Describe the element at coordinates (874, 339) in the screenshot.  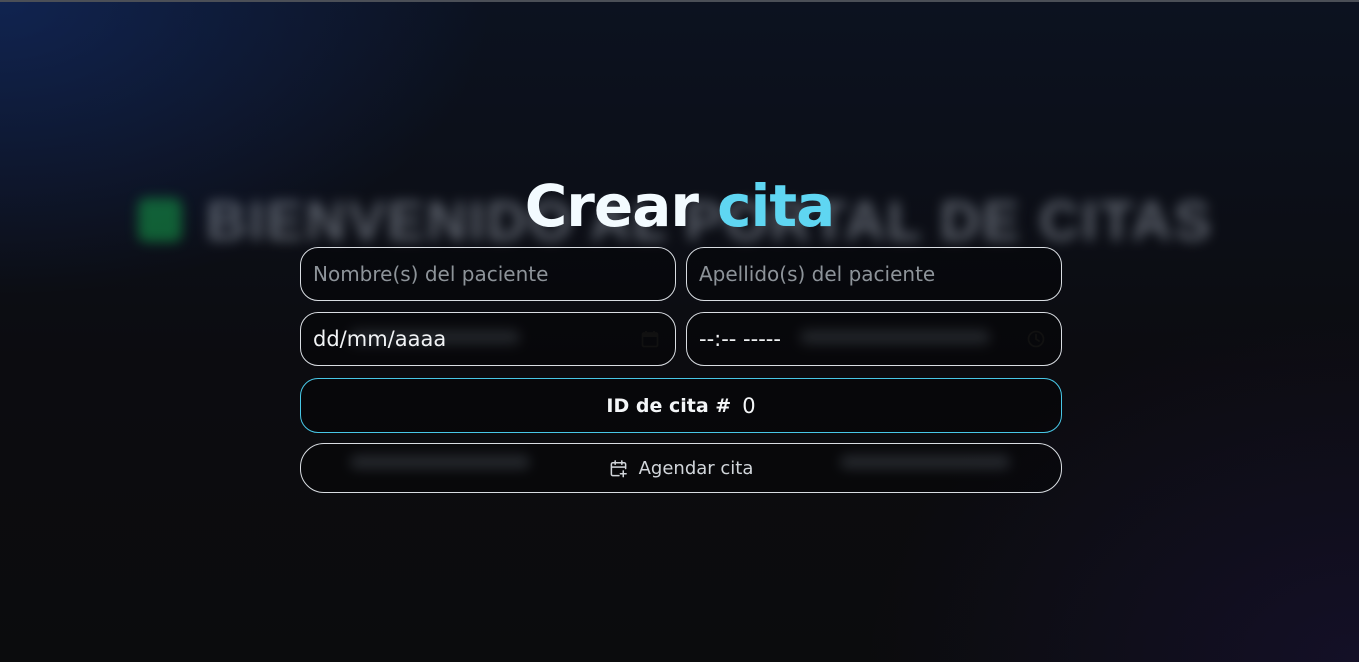
I see `time-input: --:-- -----` at that location.